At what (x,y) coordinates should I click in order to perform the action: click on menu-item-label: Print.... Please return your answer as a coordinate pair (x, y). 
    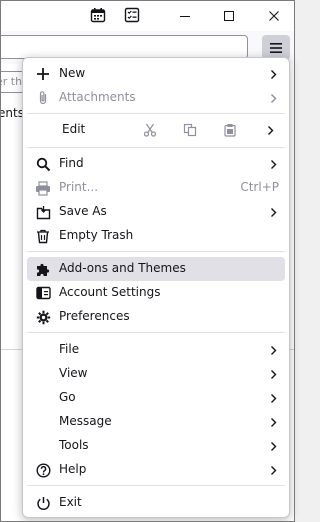
    Looking at the image, I should click on (79, 187).